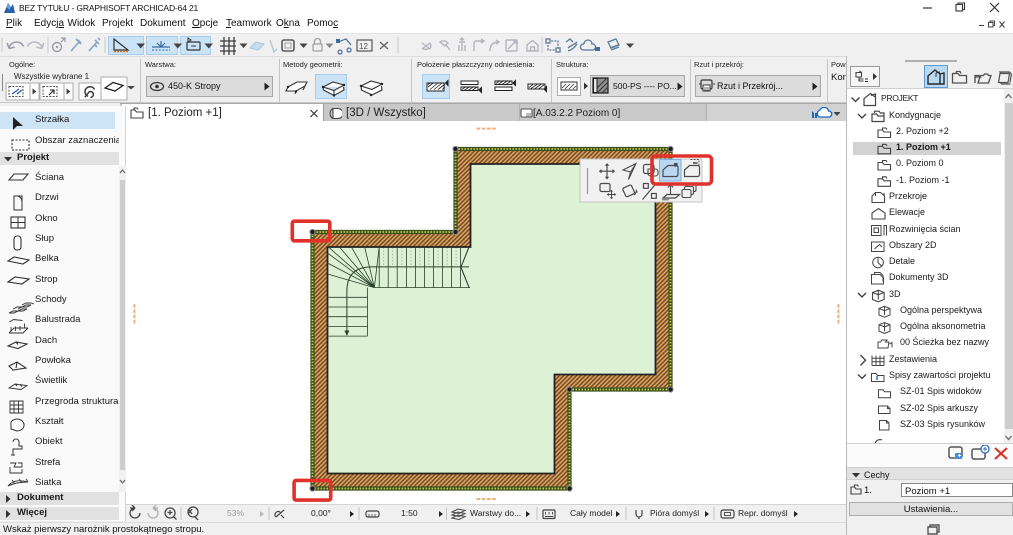  Describe the element at coordinates (363, 46) in the screenshot. I see `svg-text: 12` at that location.